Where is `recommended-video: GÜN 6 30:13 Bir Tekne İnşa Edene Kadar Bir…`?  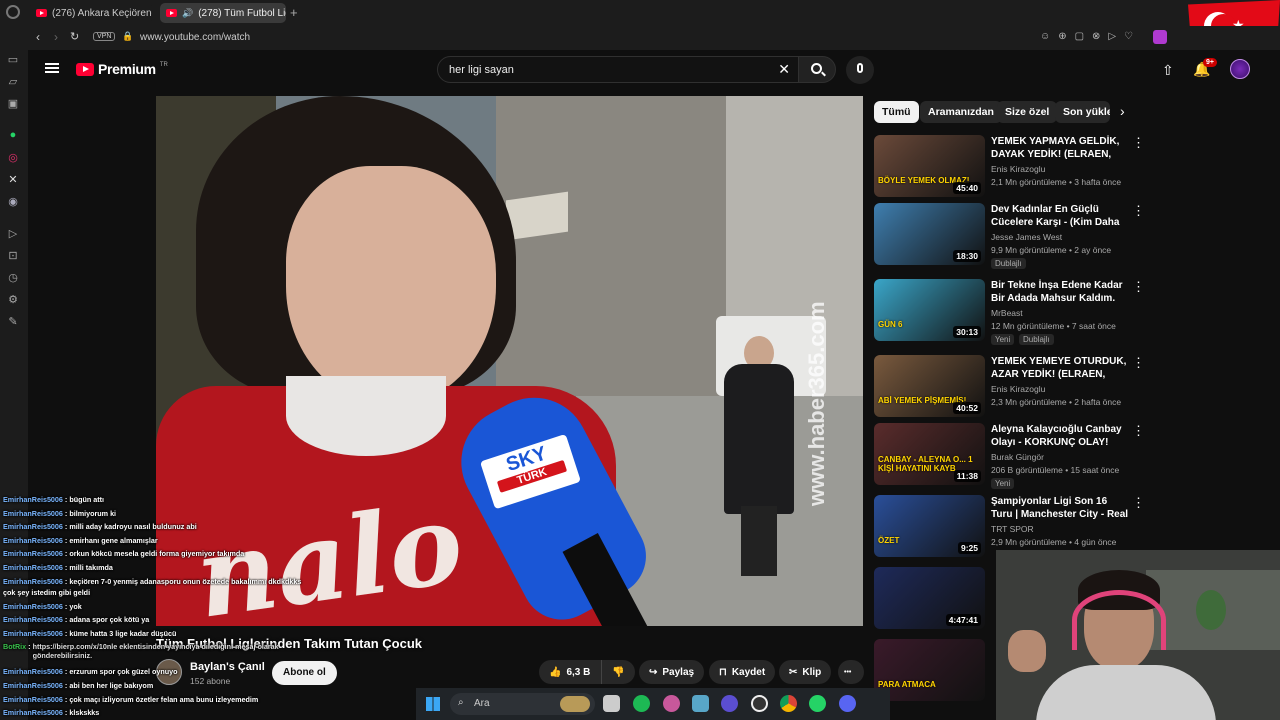
recommended-video: GÜN 6 30:13 Bir Tekne İnşa Edene Kadar Bir… is located at coordinates (1009, 312).